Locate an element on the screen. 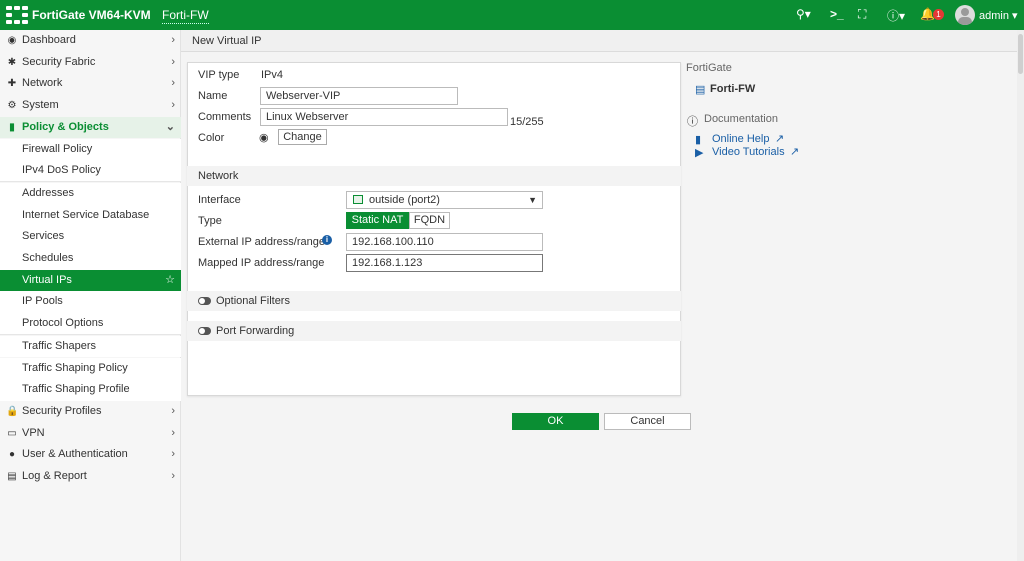 The width and height of the screenshot is (1024, 561). type-fqdn-button: FQDN is located at coordinates (429, 220).